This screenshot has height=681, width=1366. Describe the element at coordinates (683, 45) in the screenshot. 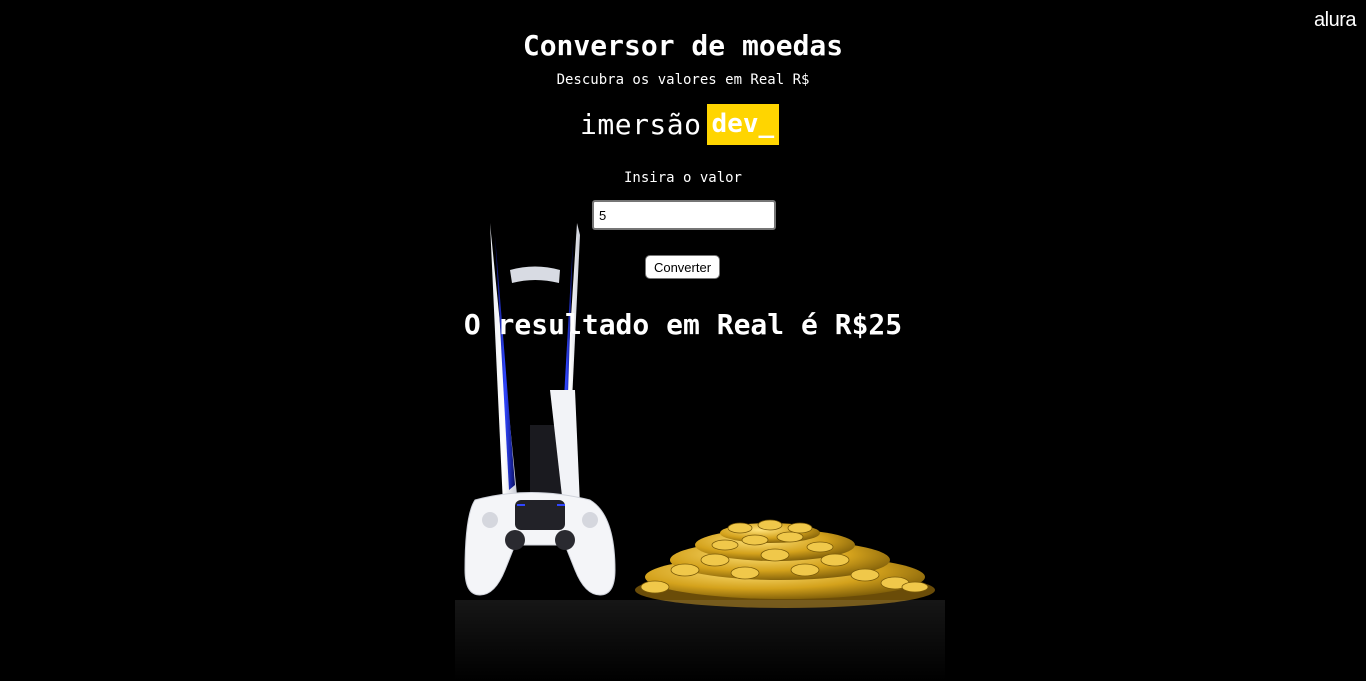

I see `page-title: Conversor de moedas` at that location.